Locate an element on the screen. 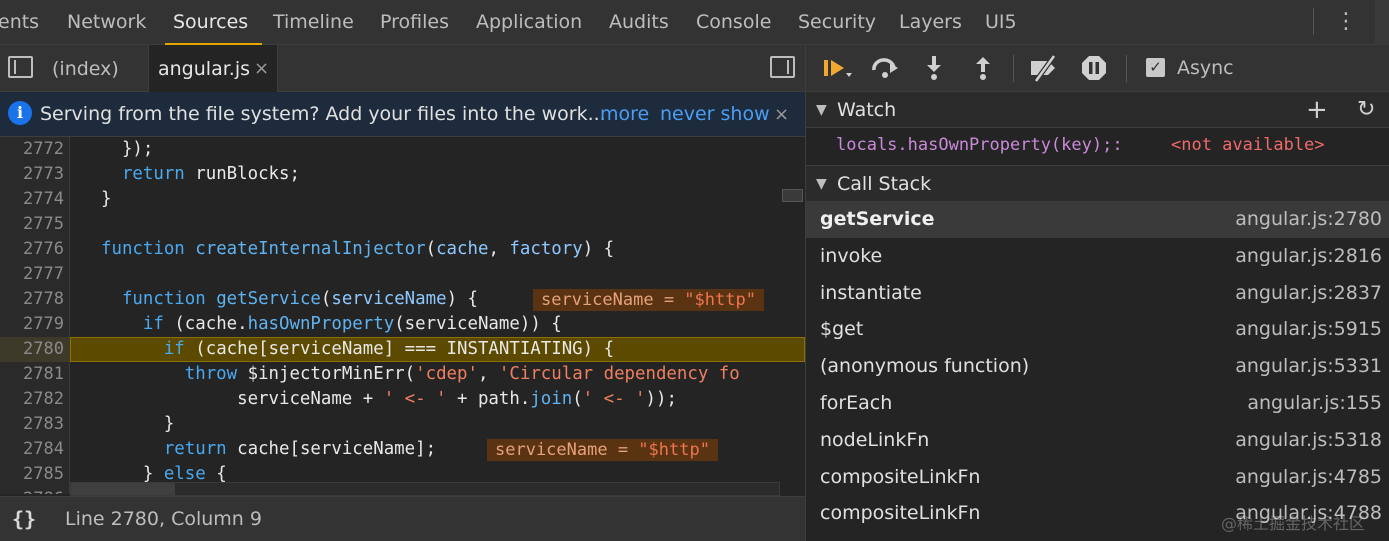 The width and height of the screenshot is (1389, 541). frame-location-link: angular.js:5318 is located at coordinates (1308, 440).